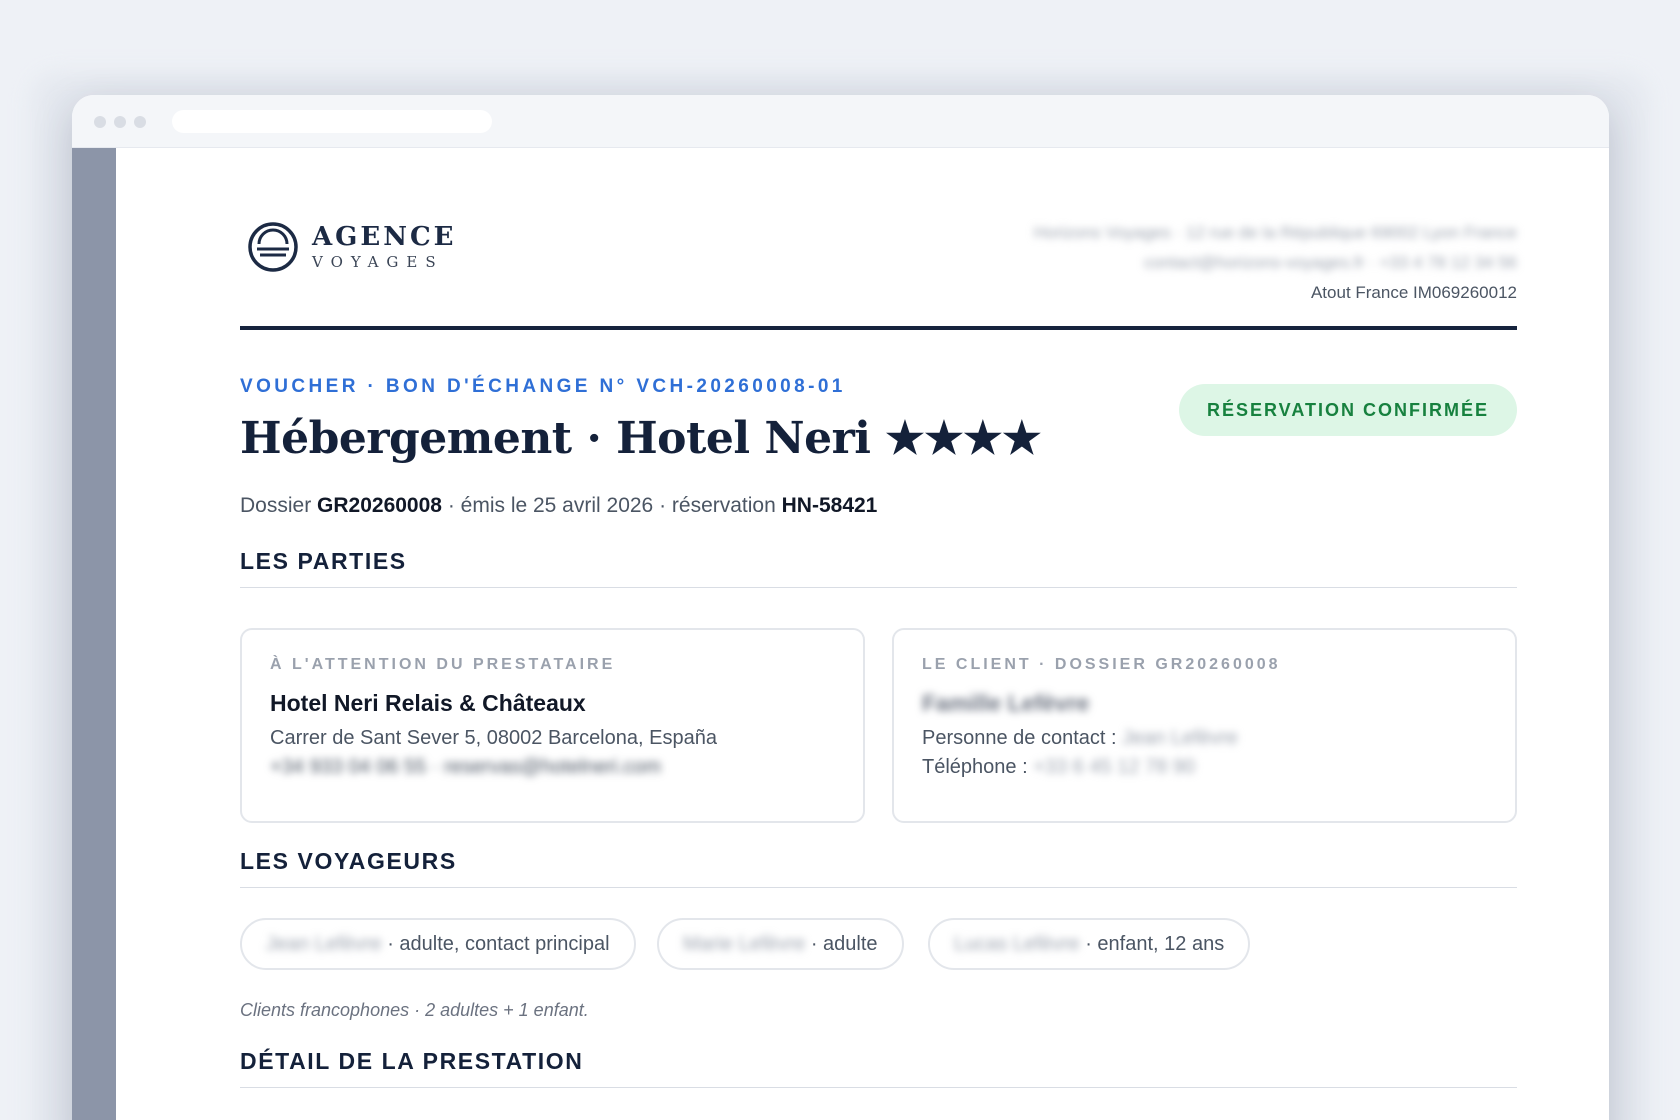  What do you see at coordinates (1017, 944) in the screenshot?
I see `traveller-name: Lucas Lefèvre` at bounding box center [1017, 944].